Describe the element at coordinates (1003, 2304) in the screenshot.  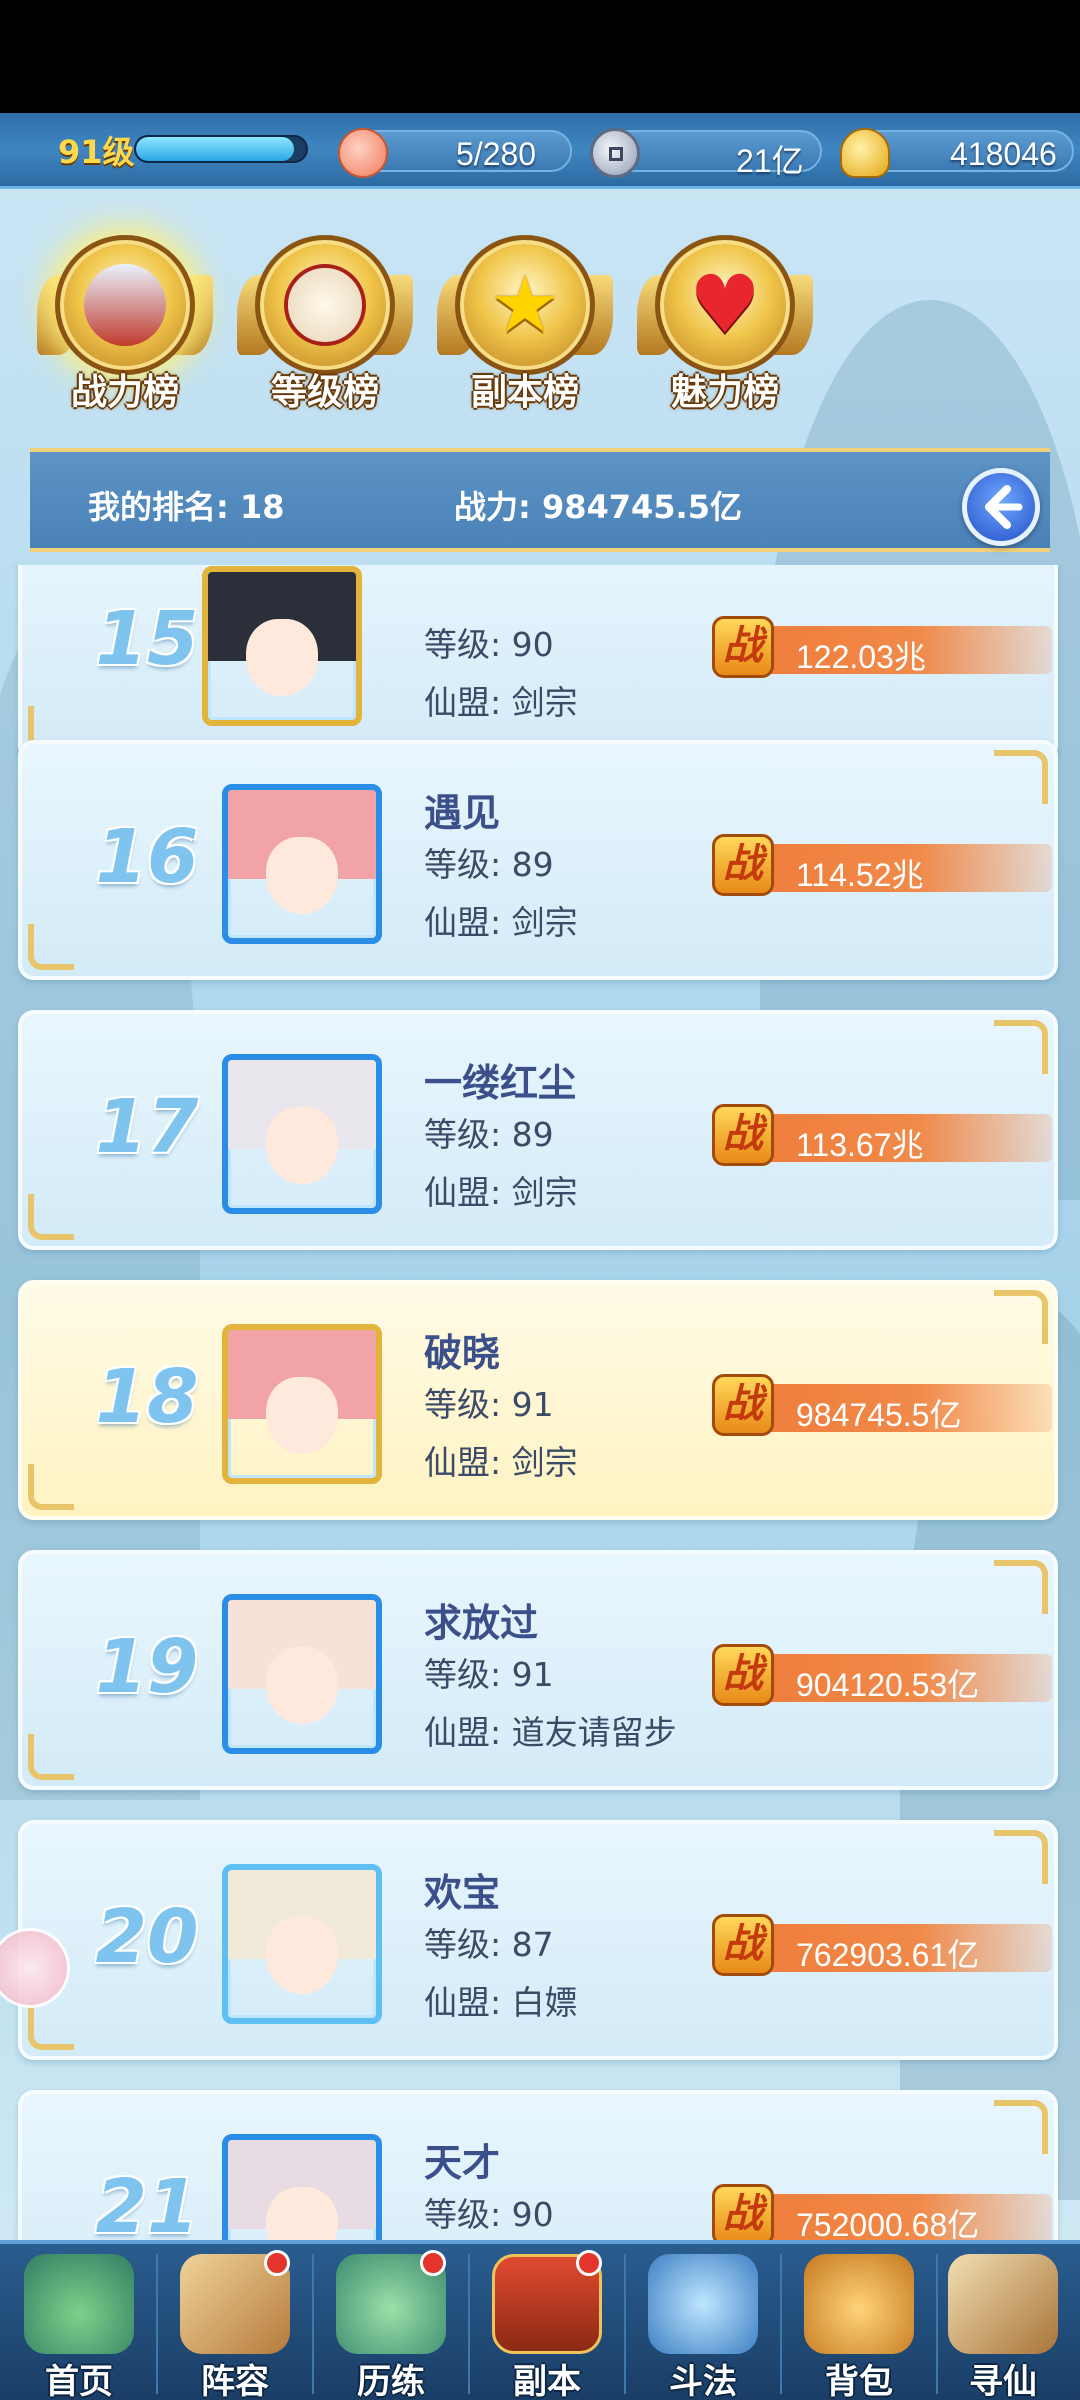
I see `scroll-icon` at that location.